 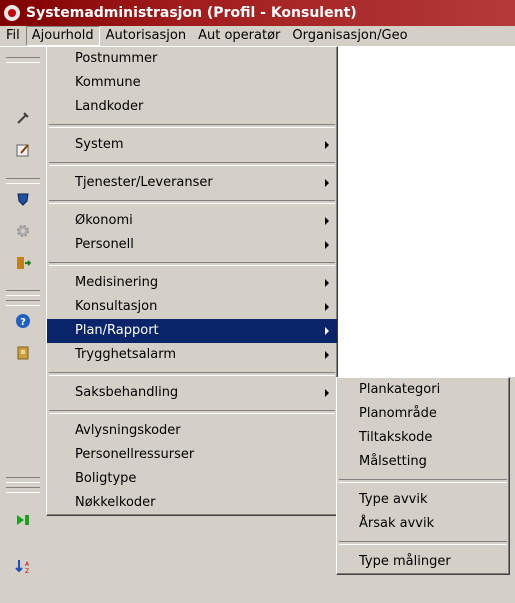 I want to click on menu-item-label: Årsak avvik, so click(x=397, y=523).